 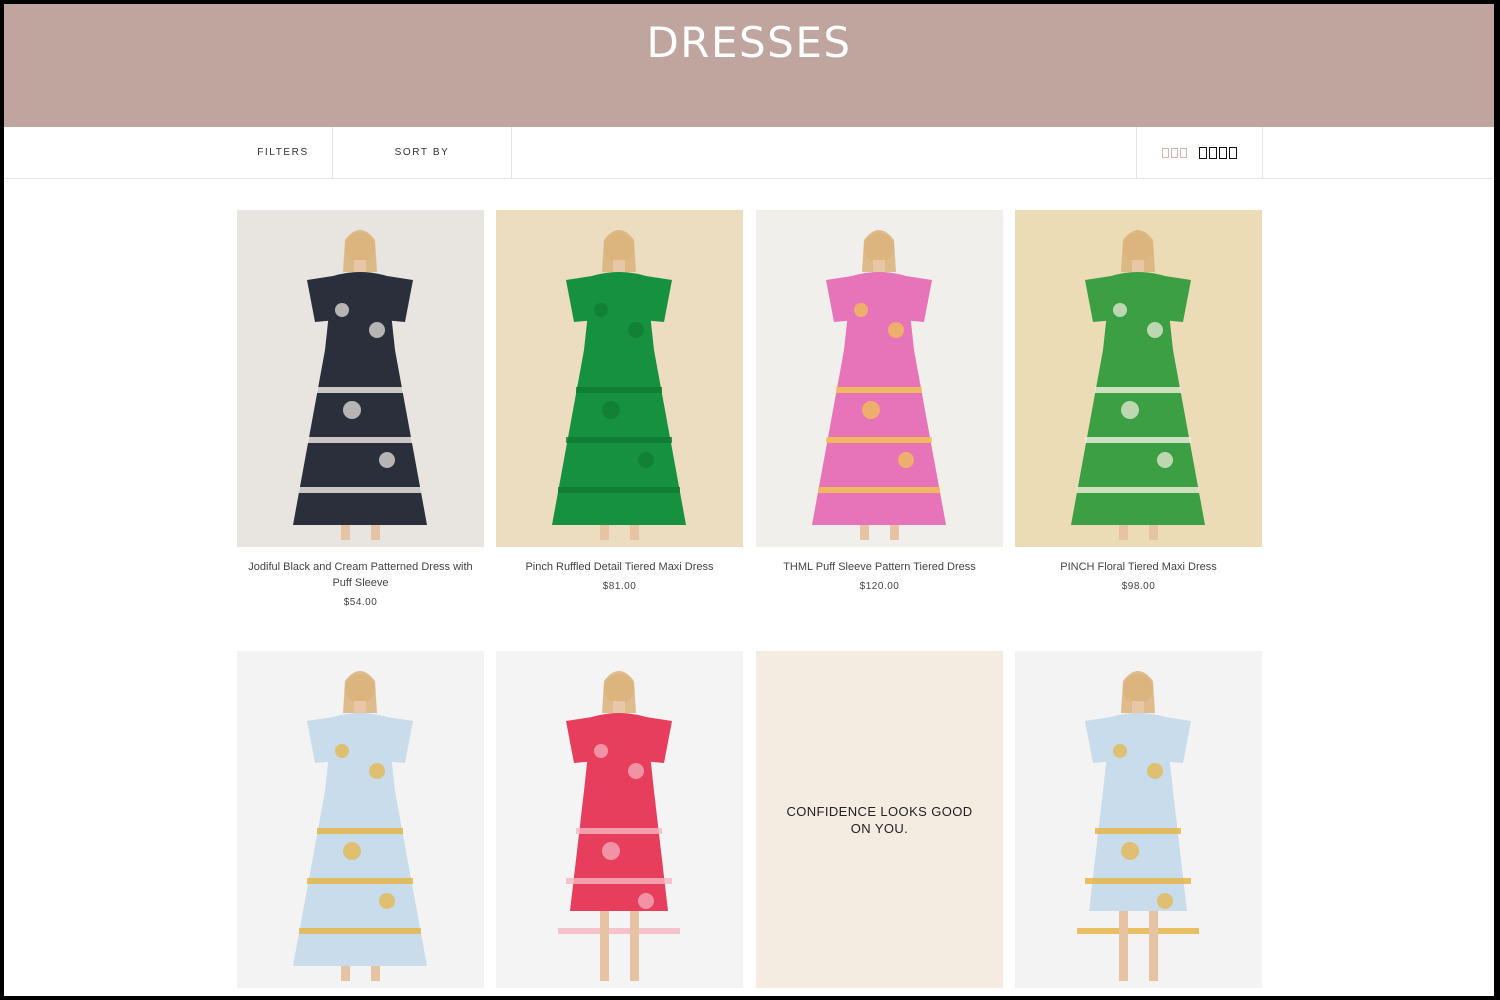 I want to click on promo-tile: CONFIDENCE LOOKS GOOD ON YOU., so click(x=879, y=819).